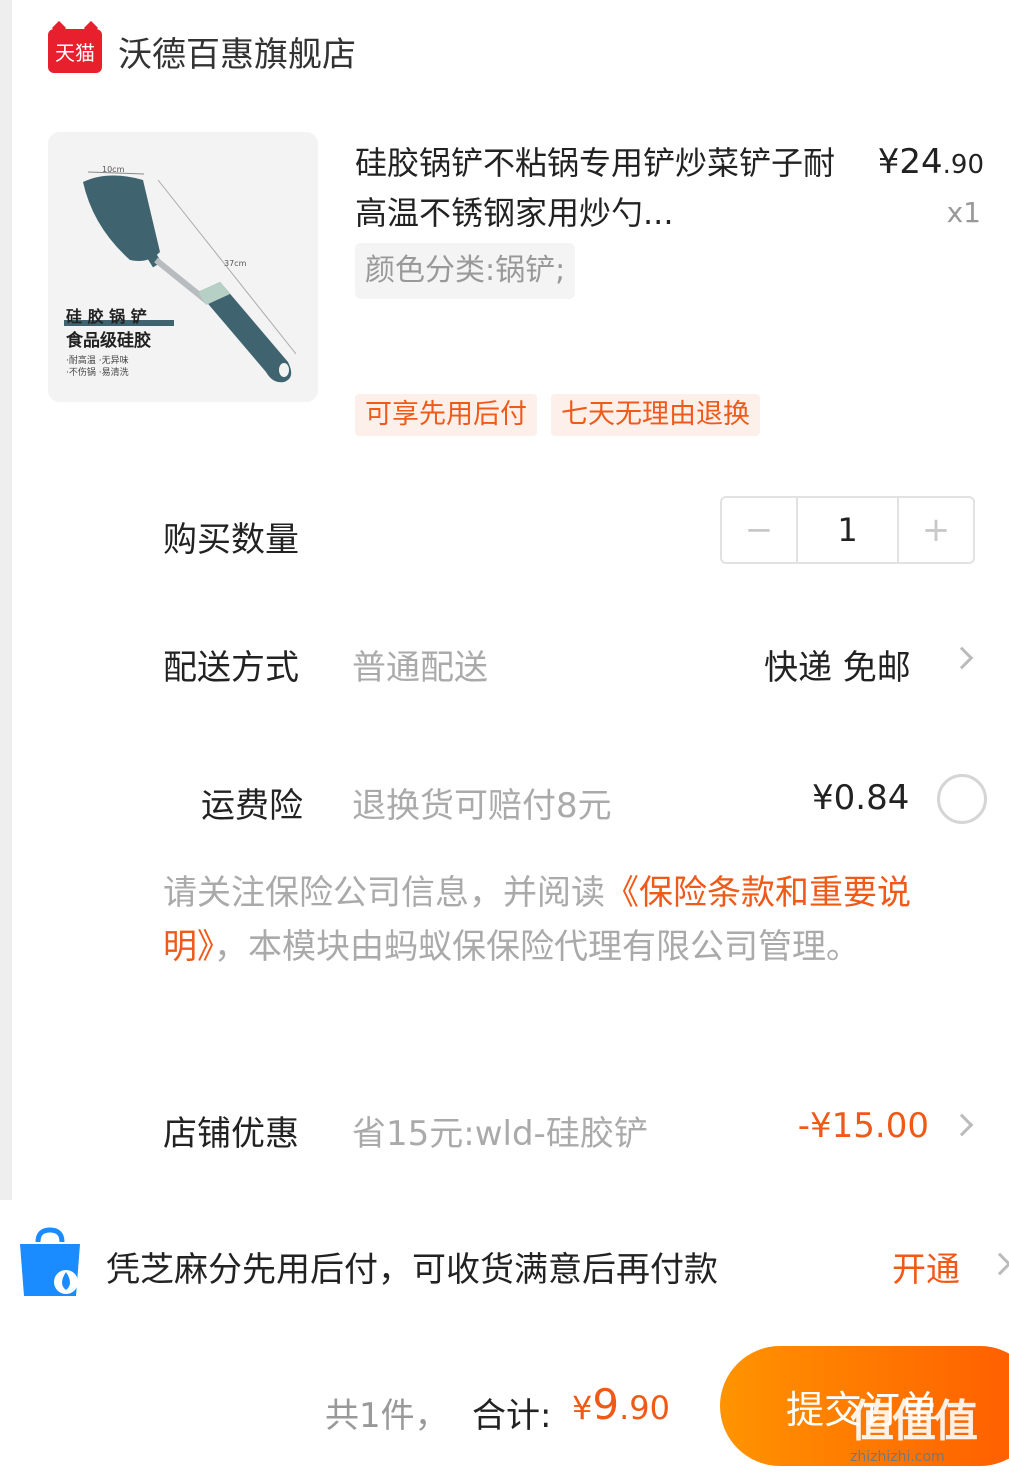  I want to click on total-amount: ¥9.90, so click(621, 1404).